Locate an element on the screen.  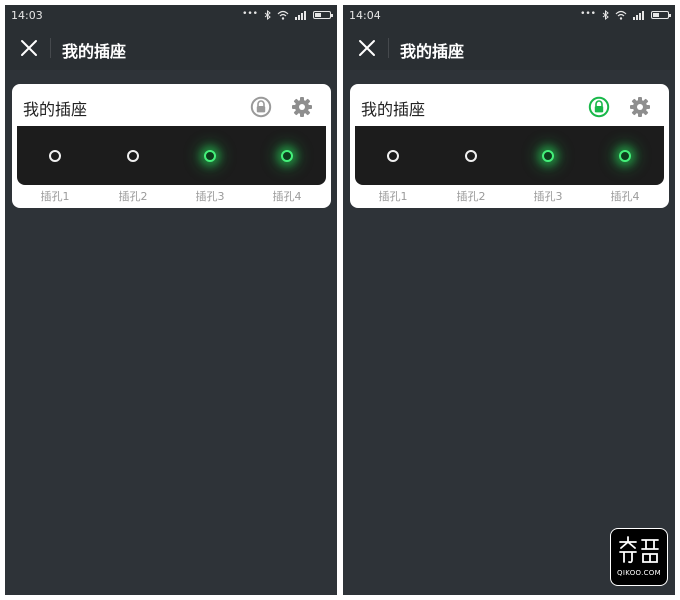
status-time: 14:03 is located at coordinates (27, 15).